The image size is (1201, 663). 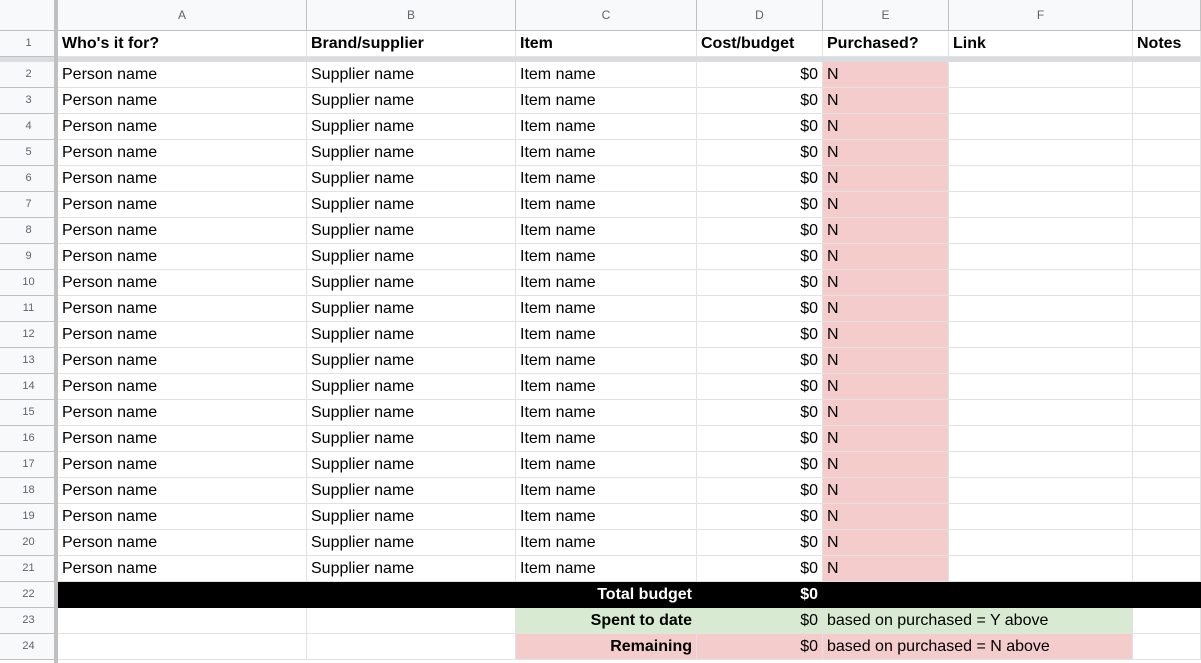 I want to click on row-header: 3, so click(x=29, y=101).